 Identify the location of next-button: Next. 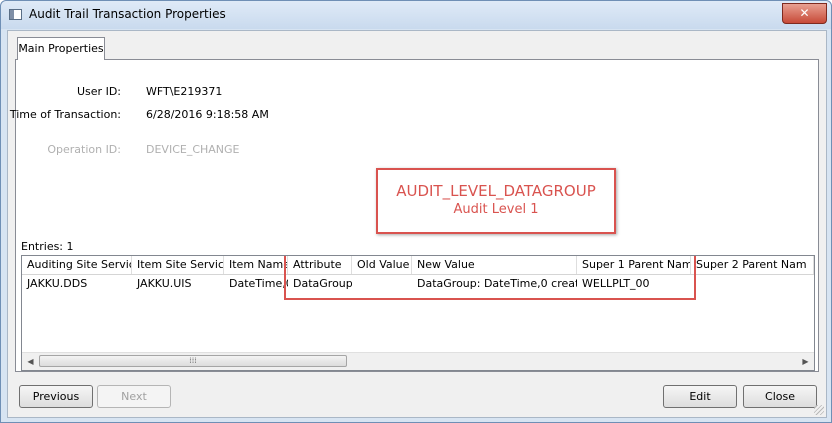
(134, 396).